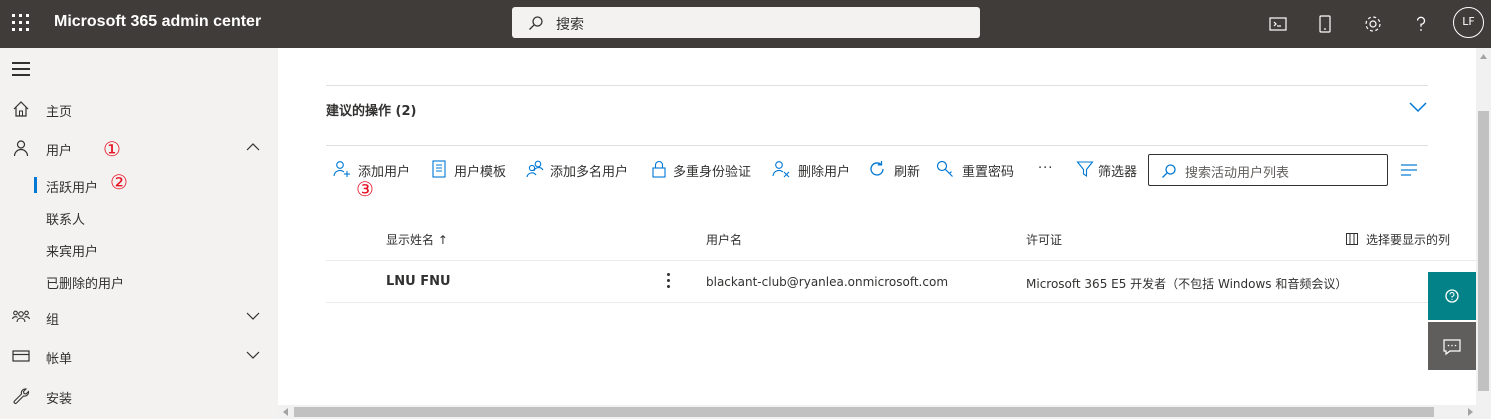 This screenshot has width=1491, height=419. What do you see at coordinates (285, 412) in the screenshot?
I see `scroll-left-arrow-icon` at bounding box center [285, 412].